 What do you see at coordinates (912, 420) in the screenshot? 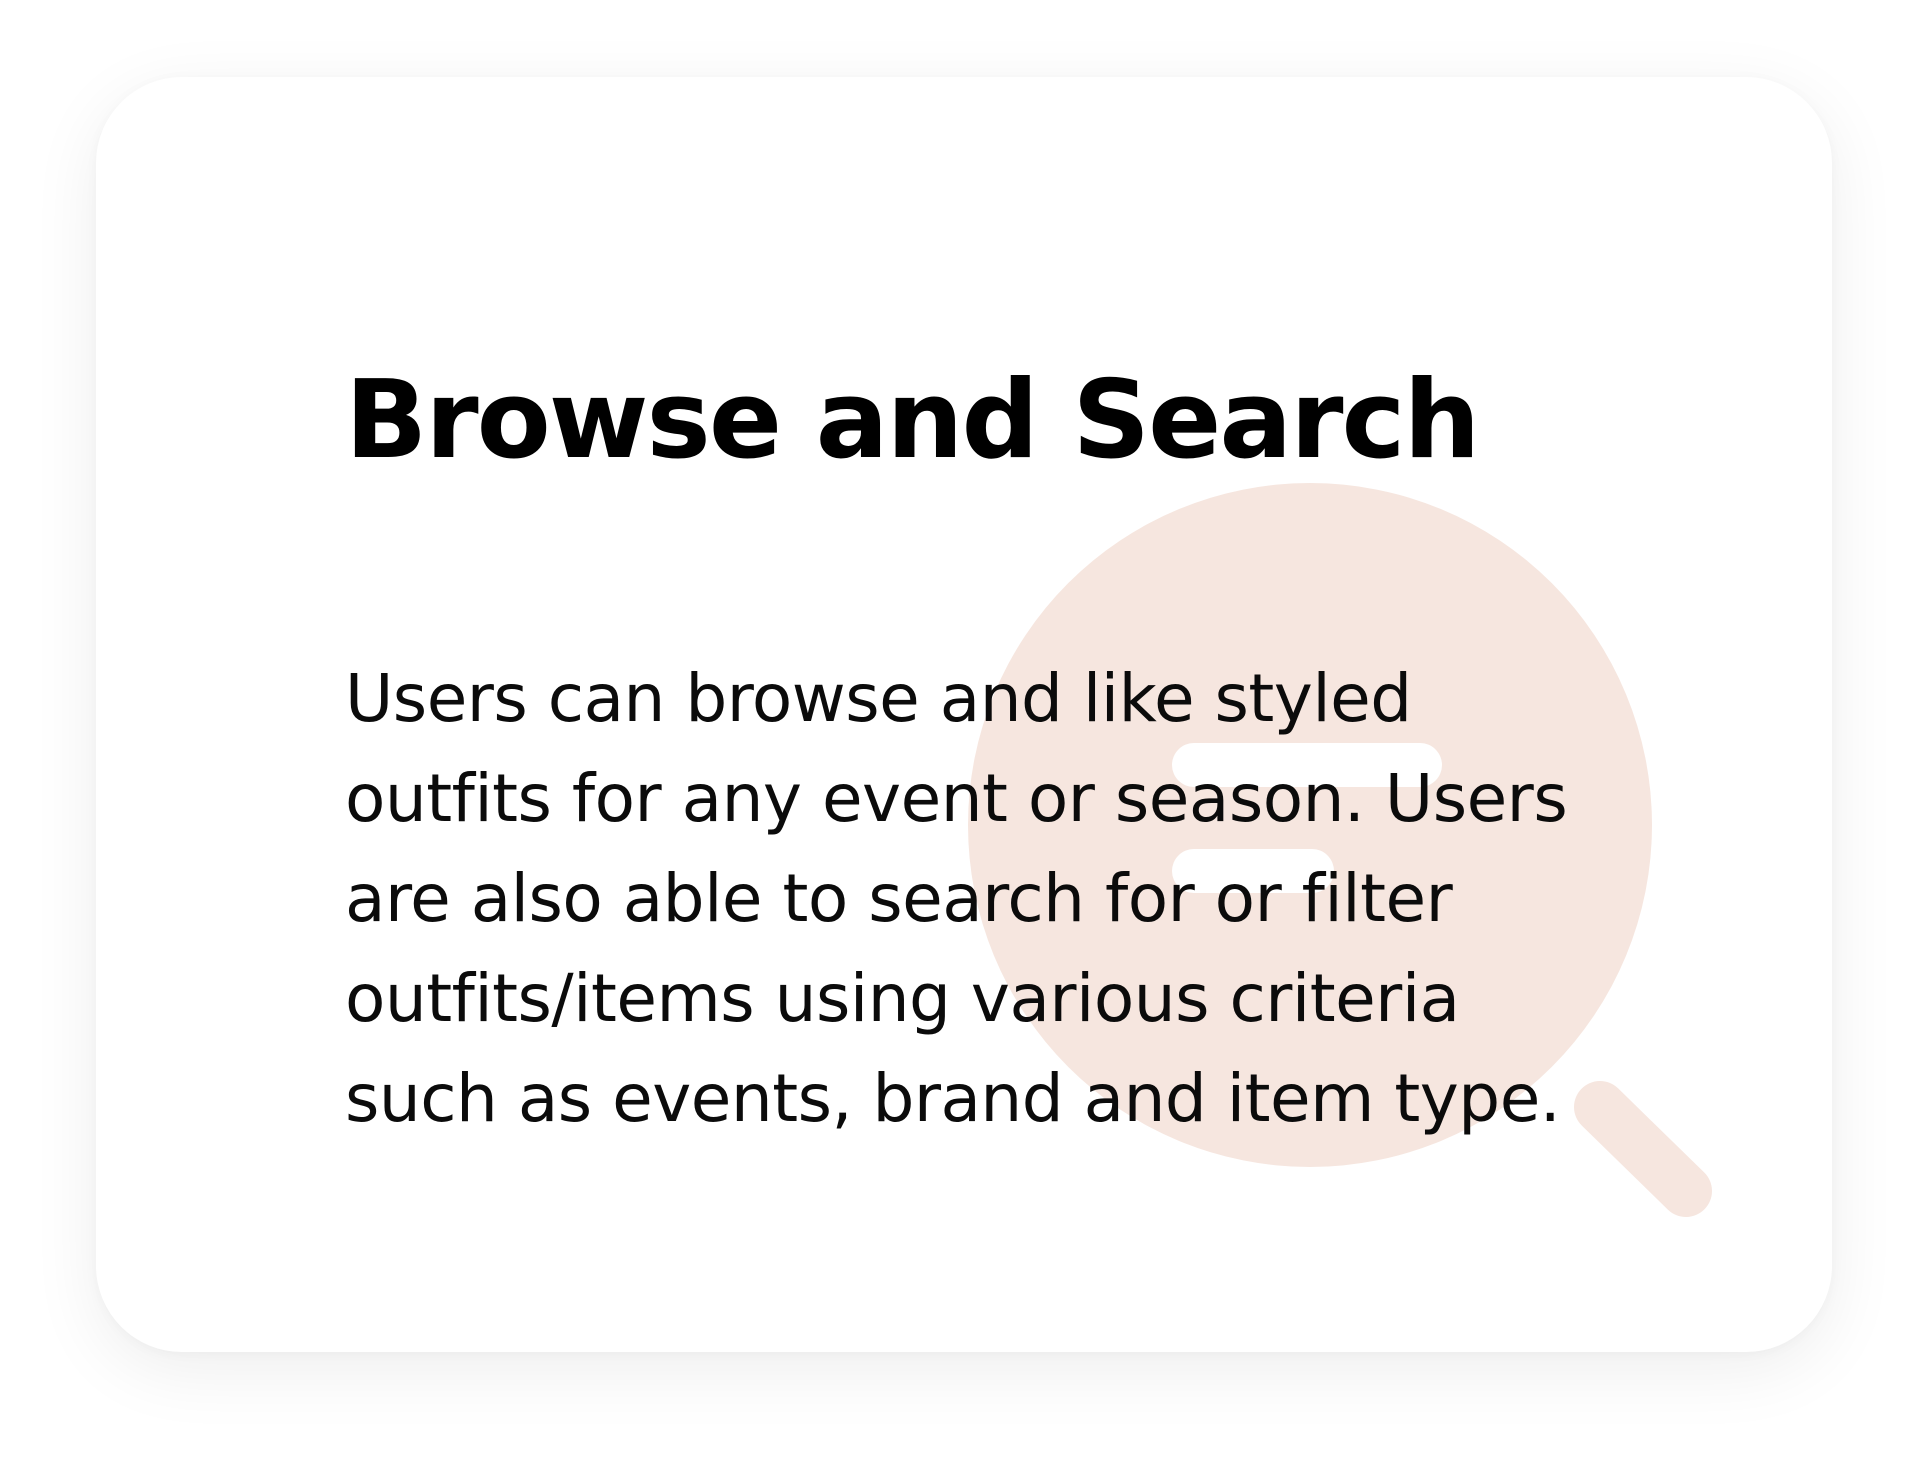
I see `card-title: Browse and Search` at bounding box center [912, 420].